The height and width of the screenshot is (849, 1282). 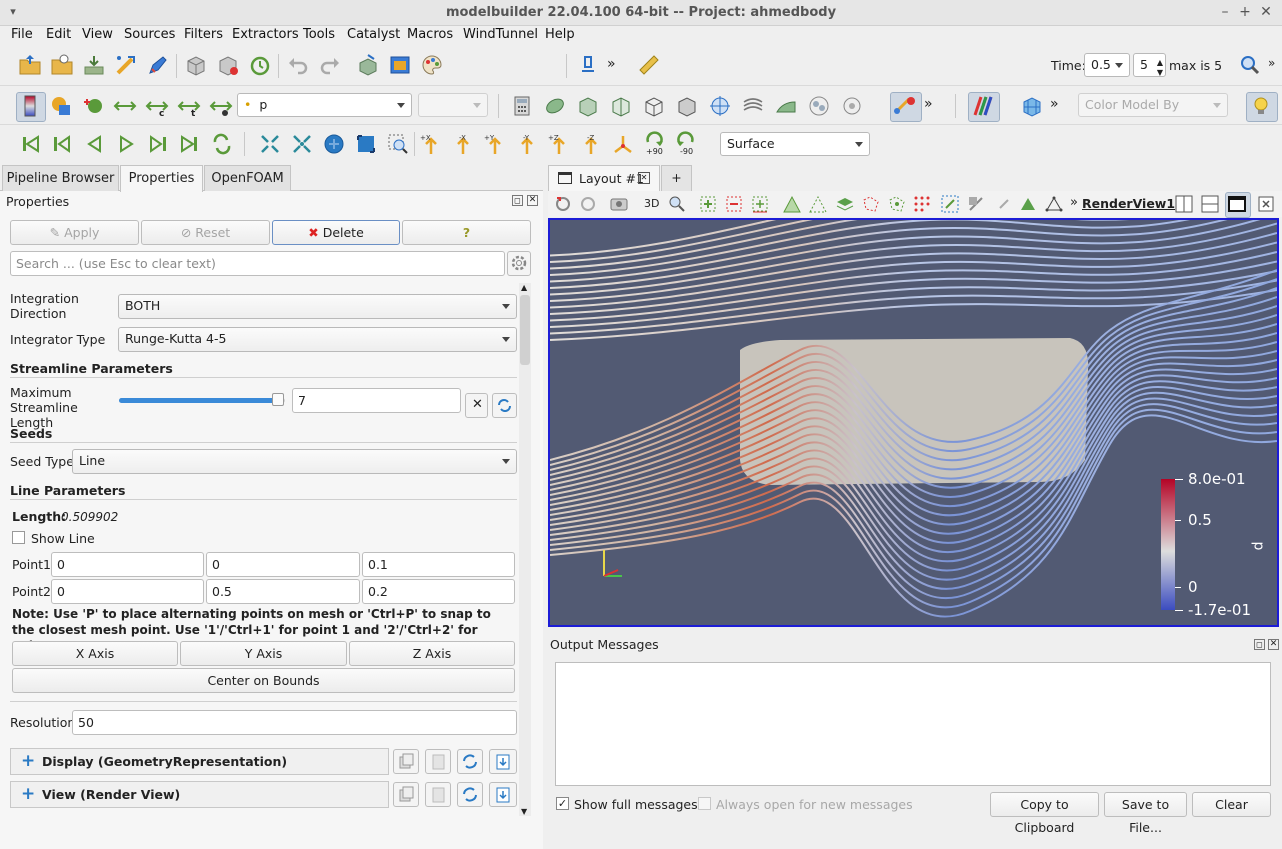 What do you see at coordinates (270, 144) in the screenshot?
I see `reset-camera-icon` at bounding box center [270, 144].